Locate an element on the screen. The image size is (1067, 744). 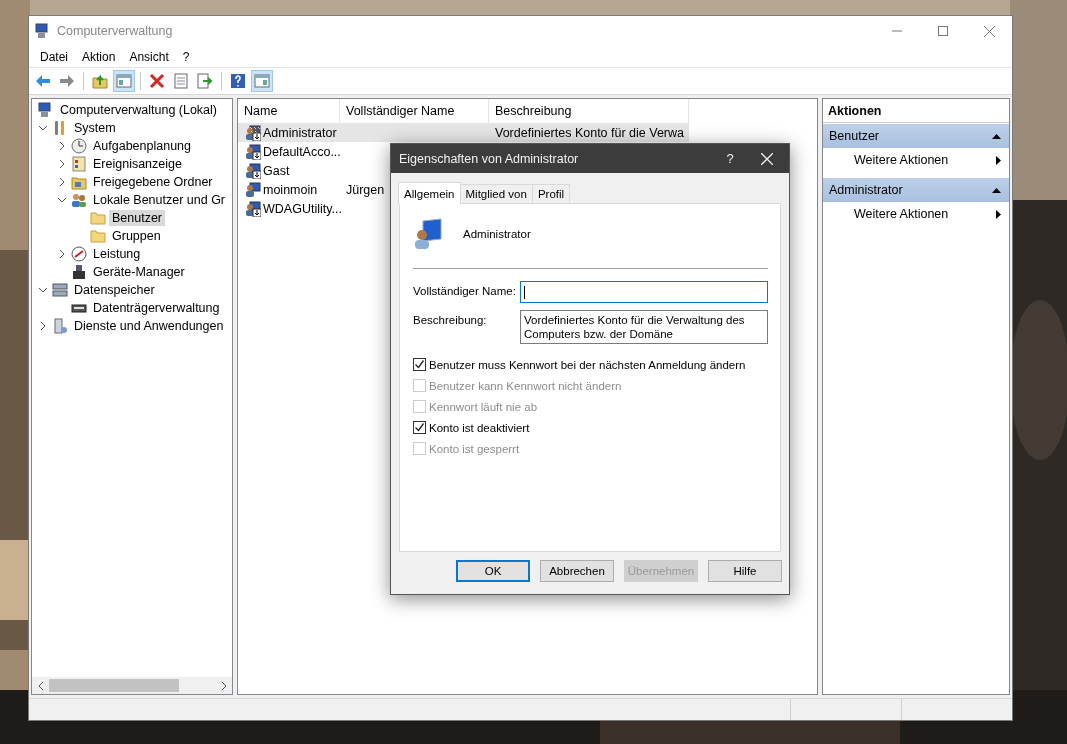
checkbox-label: Konto ist deaktiviert is located at coordinates (479, 427).